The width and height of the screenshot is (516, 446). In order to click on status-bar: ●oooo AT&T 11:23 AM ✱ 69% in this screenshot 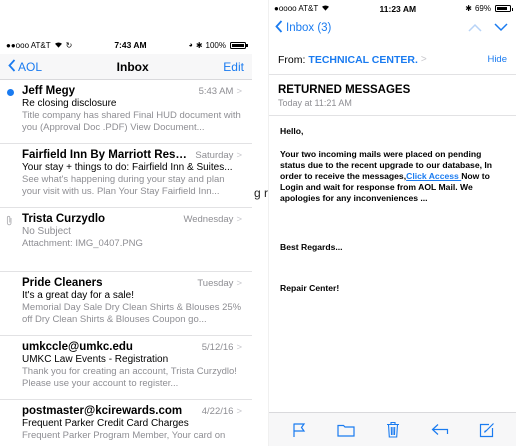, I will do `click(392, 8)`.